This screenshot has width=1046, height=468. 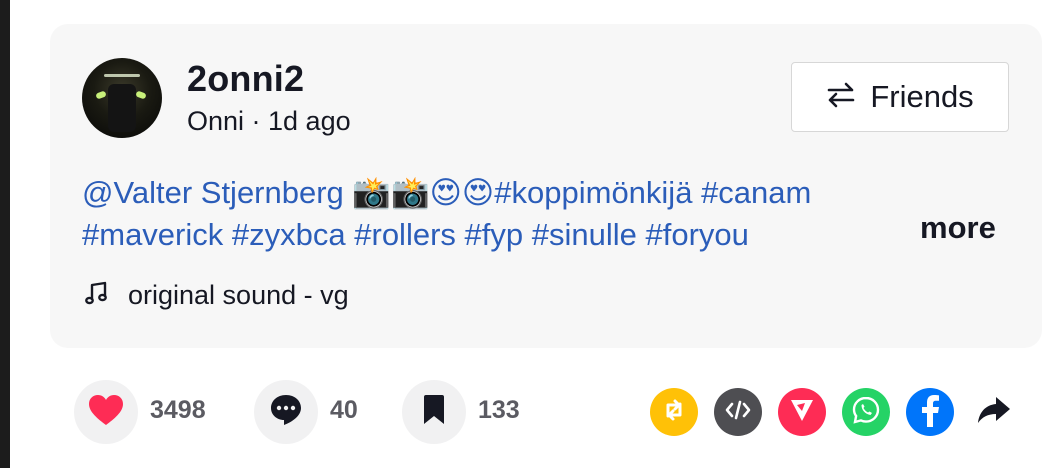 I want to click on friends-button: Friends, so click(x=900, y=97).